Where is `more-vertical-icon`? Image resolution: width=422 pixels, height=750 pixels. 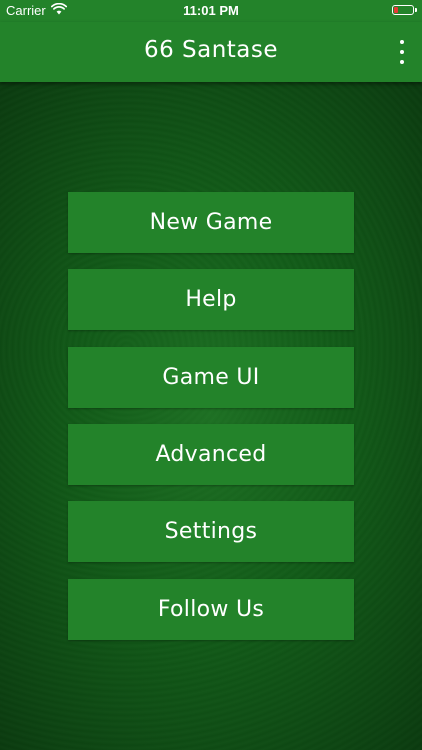 more-vertical-icon is located at coordinates (402, 52).